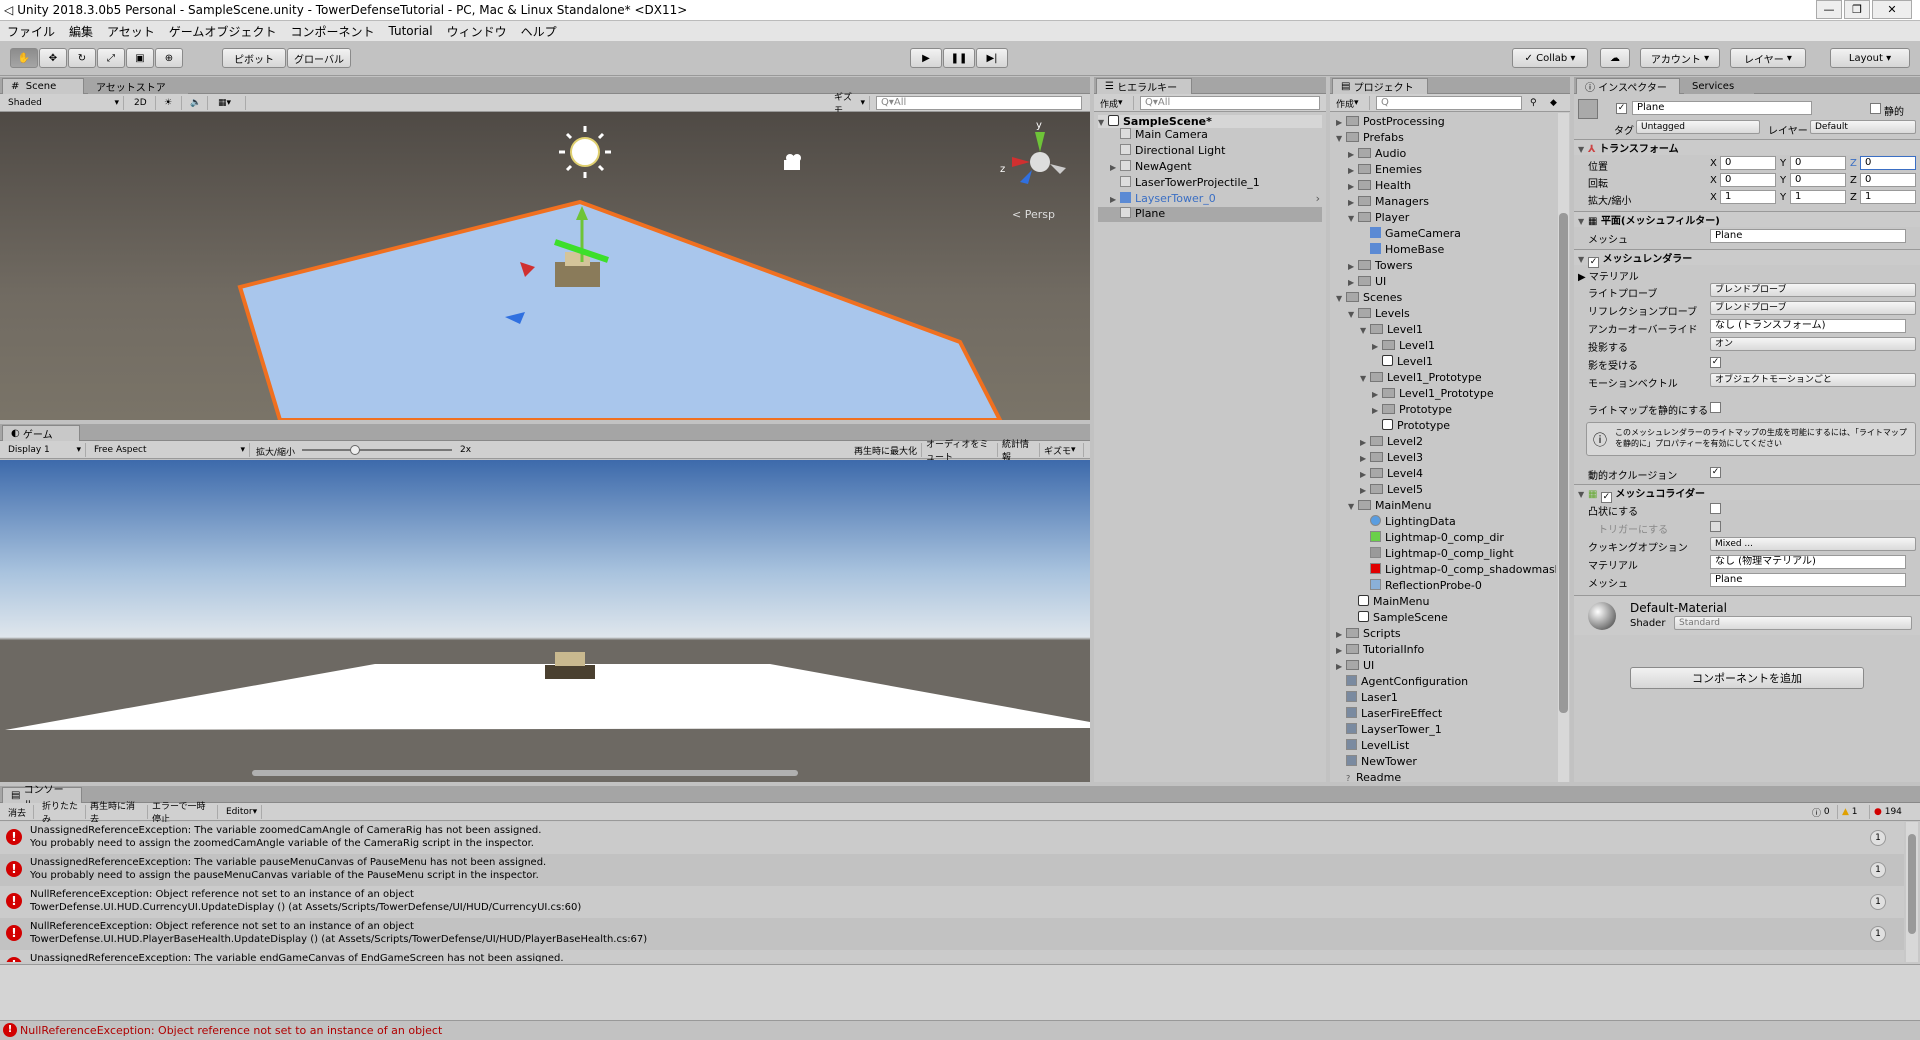  What do you see at coordinates (170, 450) in the screenshot?
I see `aspect-dropdown: Free Aspect ▾` at bounding box center [170, 450].